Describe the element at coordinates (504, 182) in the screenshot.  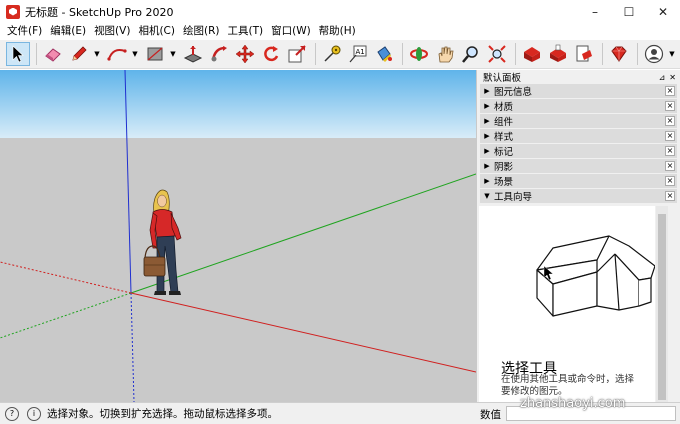
I see `panel-label: 场景` at that location.